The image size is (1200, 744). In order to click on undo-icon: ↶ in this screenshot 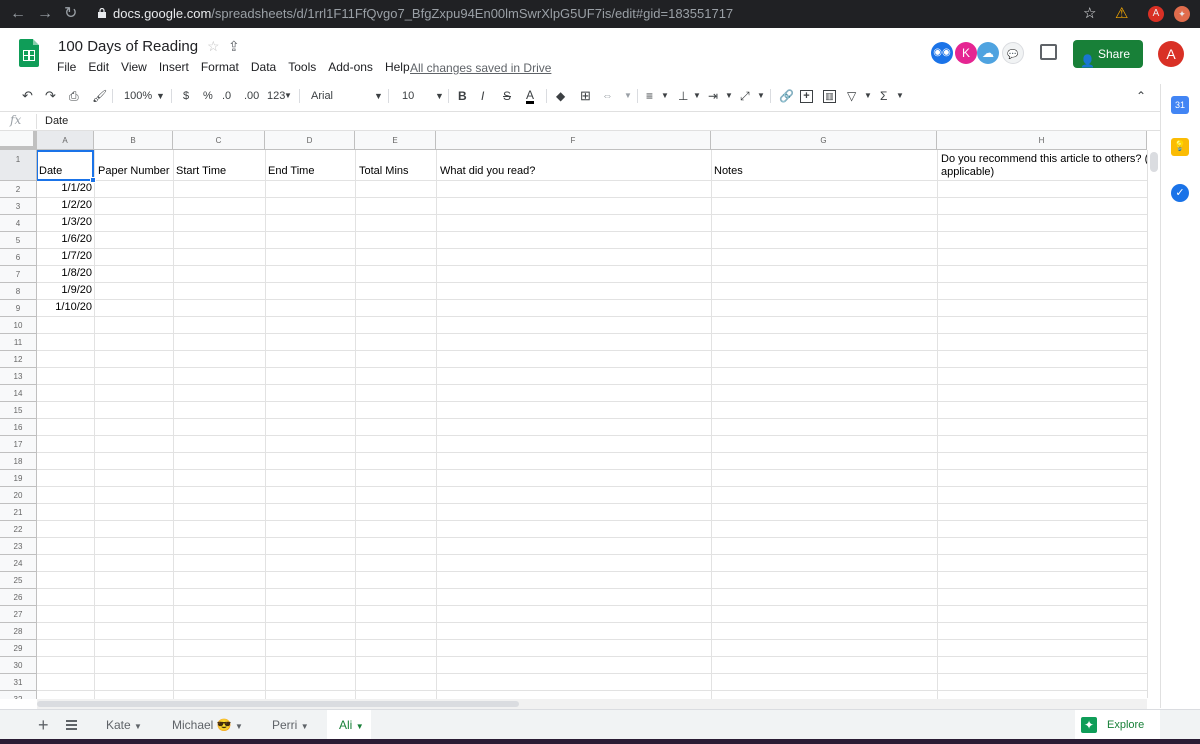, I will do `click(27, 96)`.